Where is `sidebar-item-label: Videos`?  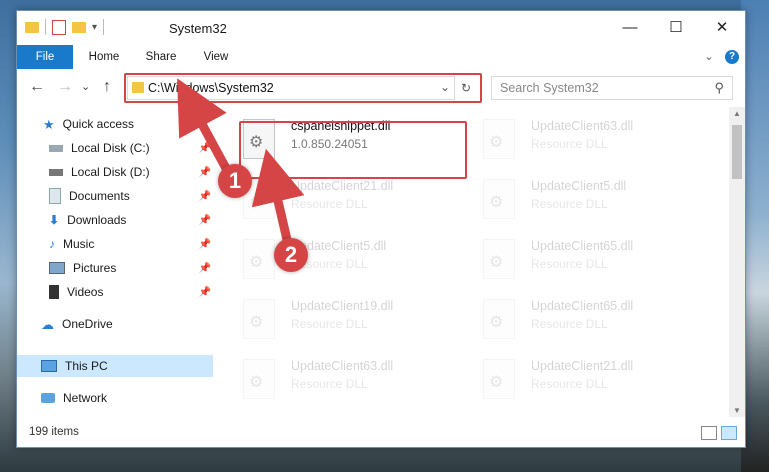 sidebar-item-label: Videos is located at coordinates (85, 292).